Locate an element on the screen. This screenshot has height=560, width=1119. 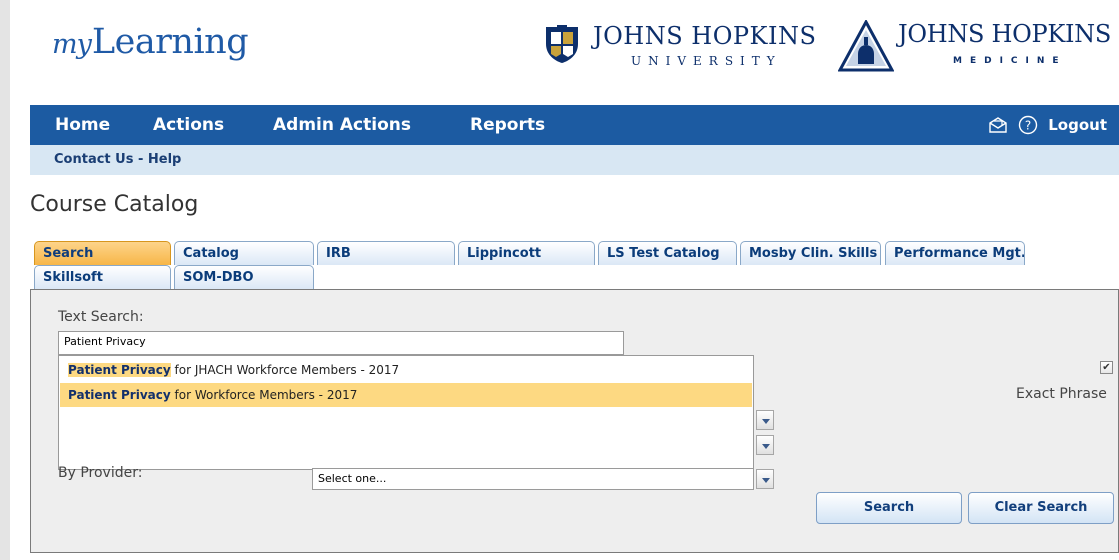
jhu-name: JOHNS HOPKINS is located at coordinates (705, 36).